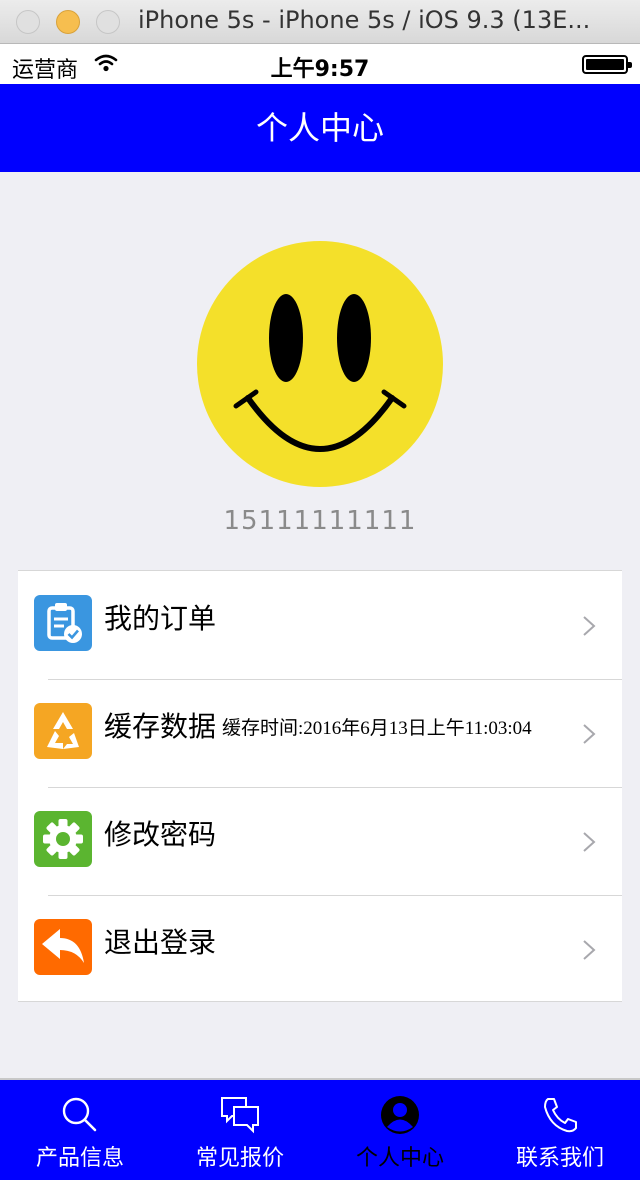  Describe the element at coordinates (160, 942) in the screenshot. I see `menu-item-label: 退出登录` at that location.